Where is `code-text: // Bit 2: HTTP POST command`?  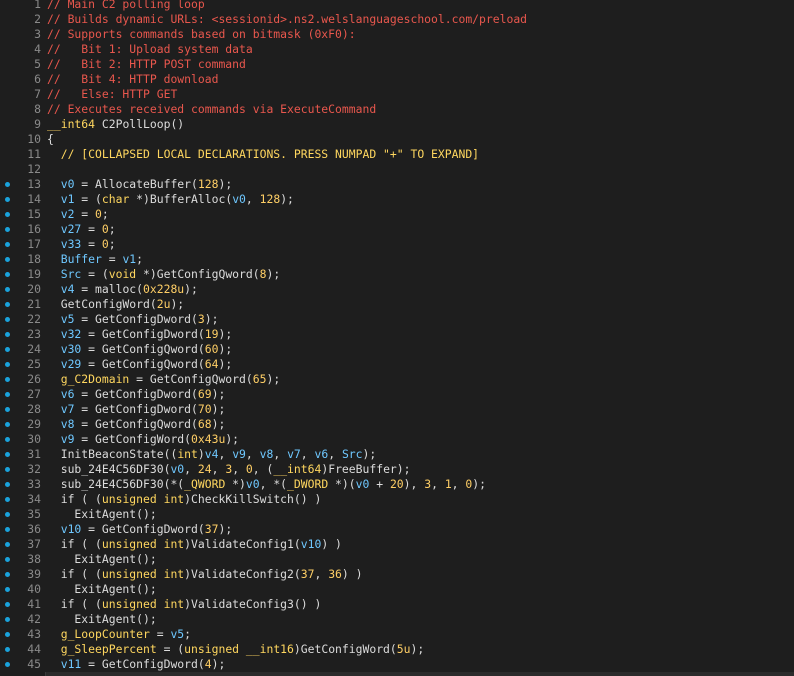
code-text: // Bit 2: HTTP POST command is located at coordinates (146, 64).